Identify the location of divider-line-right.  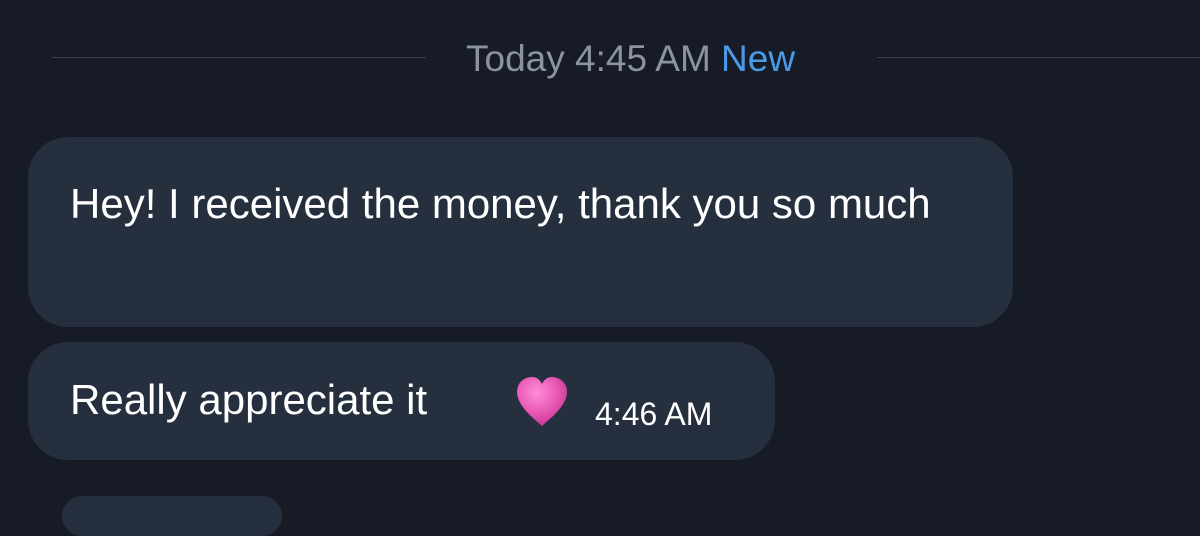
(1038, 57).